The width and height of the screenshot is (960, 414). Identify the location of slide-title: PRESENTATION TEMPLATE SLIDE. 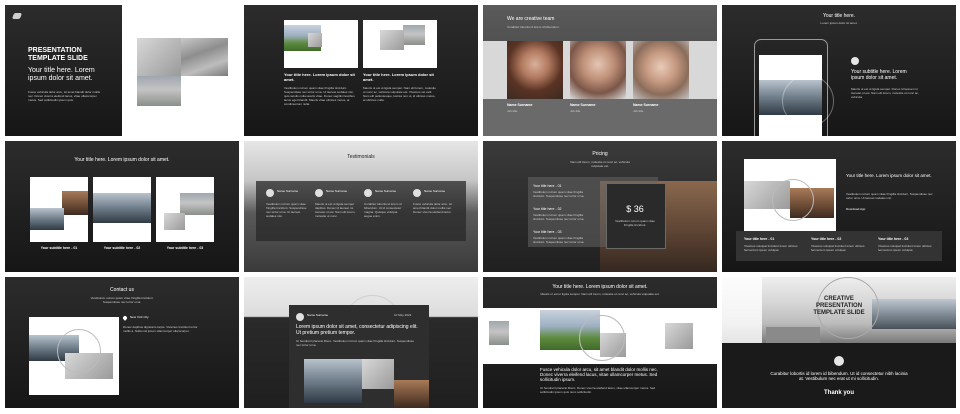
(58, 55).